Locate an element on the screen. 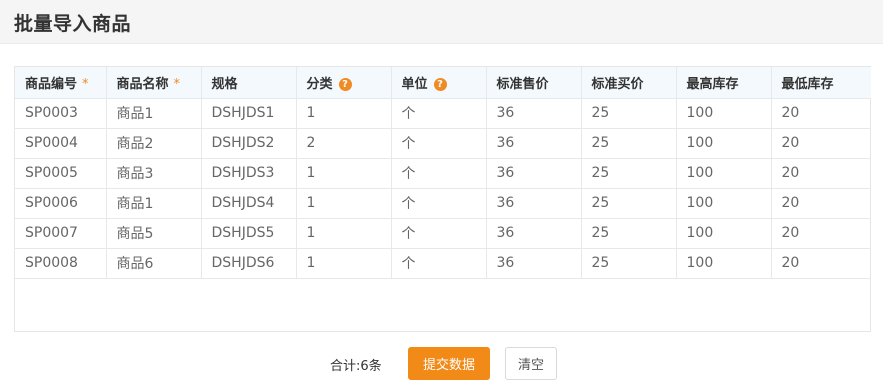 The image size is (883, 392). column-header-label: 单位 is located at coordinates (414, 84).